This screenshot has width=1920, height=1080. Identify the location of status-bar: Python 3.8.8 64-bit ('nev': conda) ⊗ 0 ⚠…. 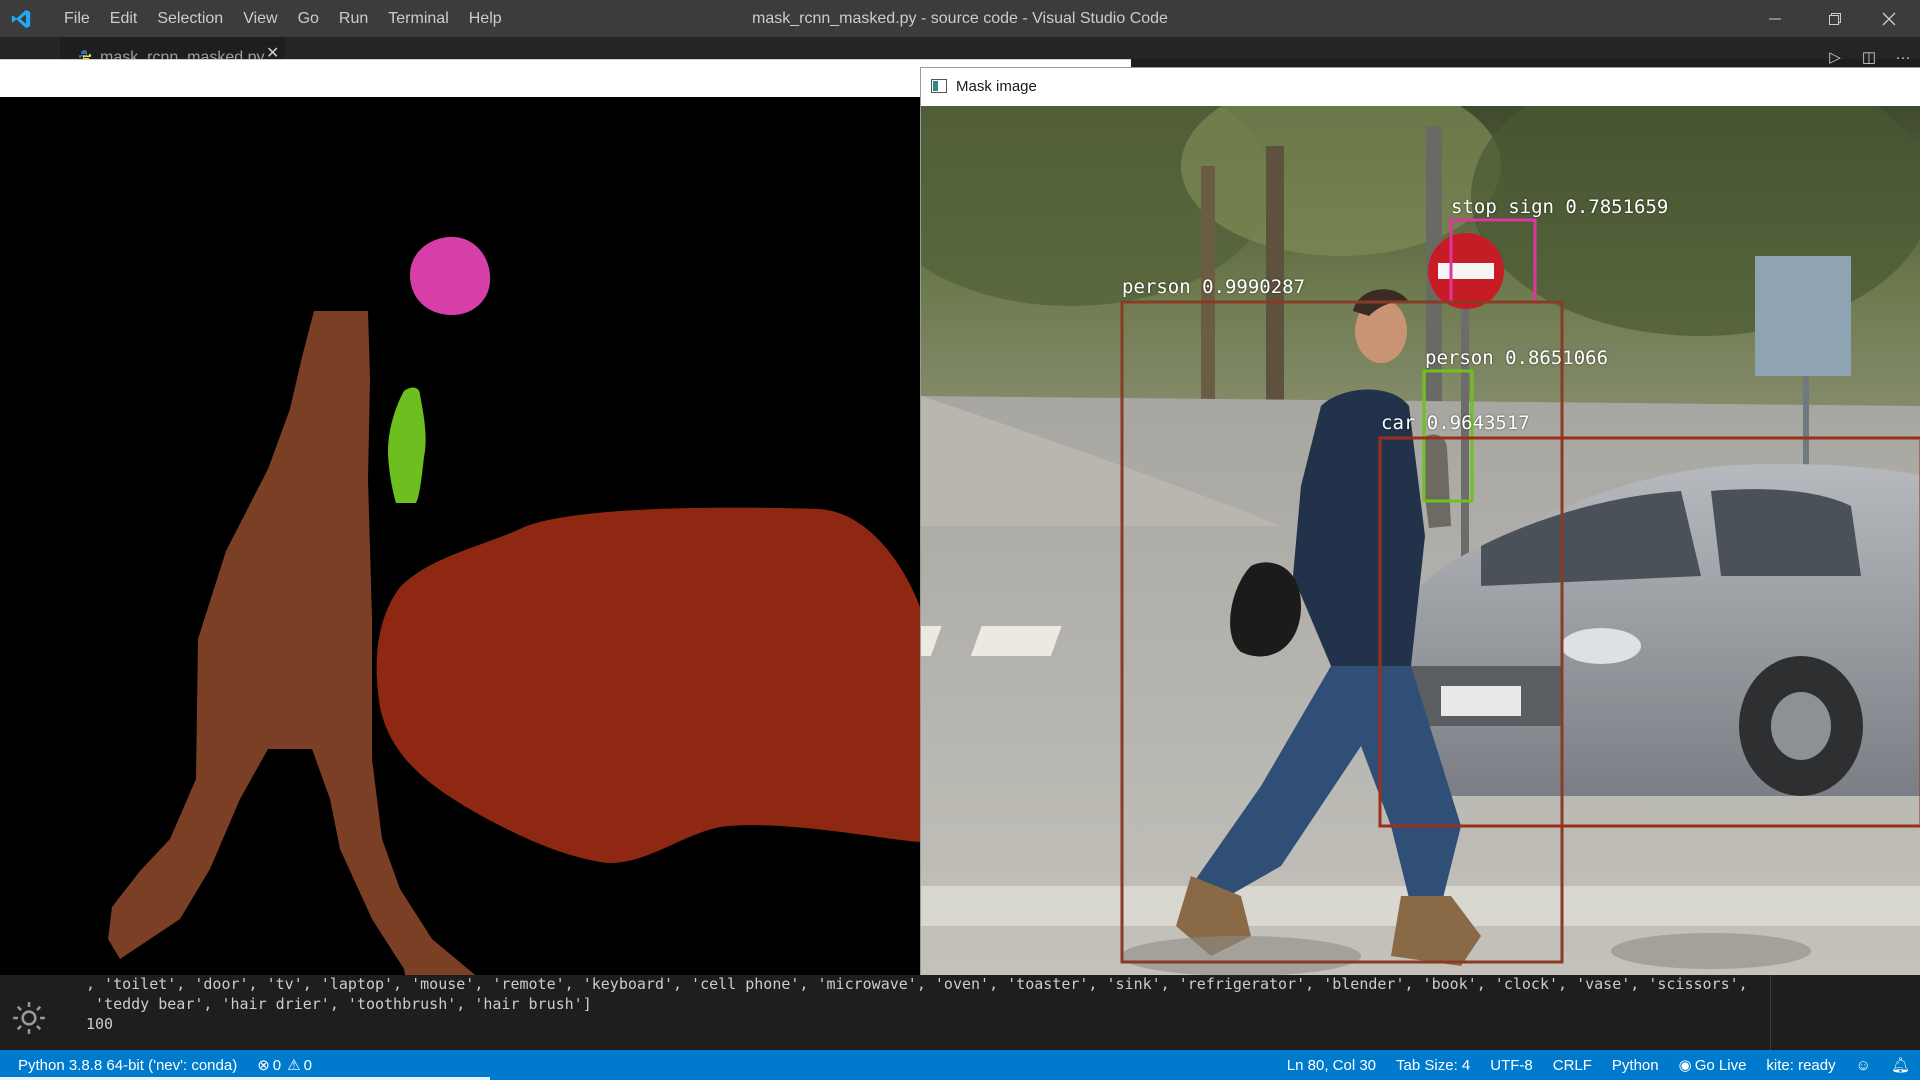
(960, 1065).